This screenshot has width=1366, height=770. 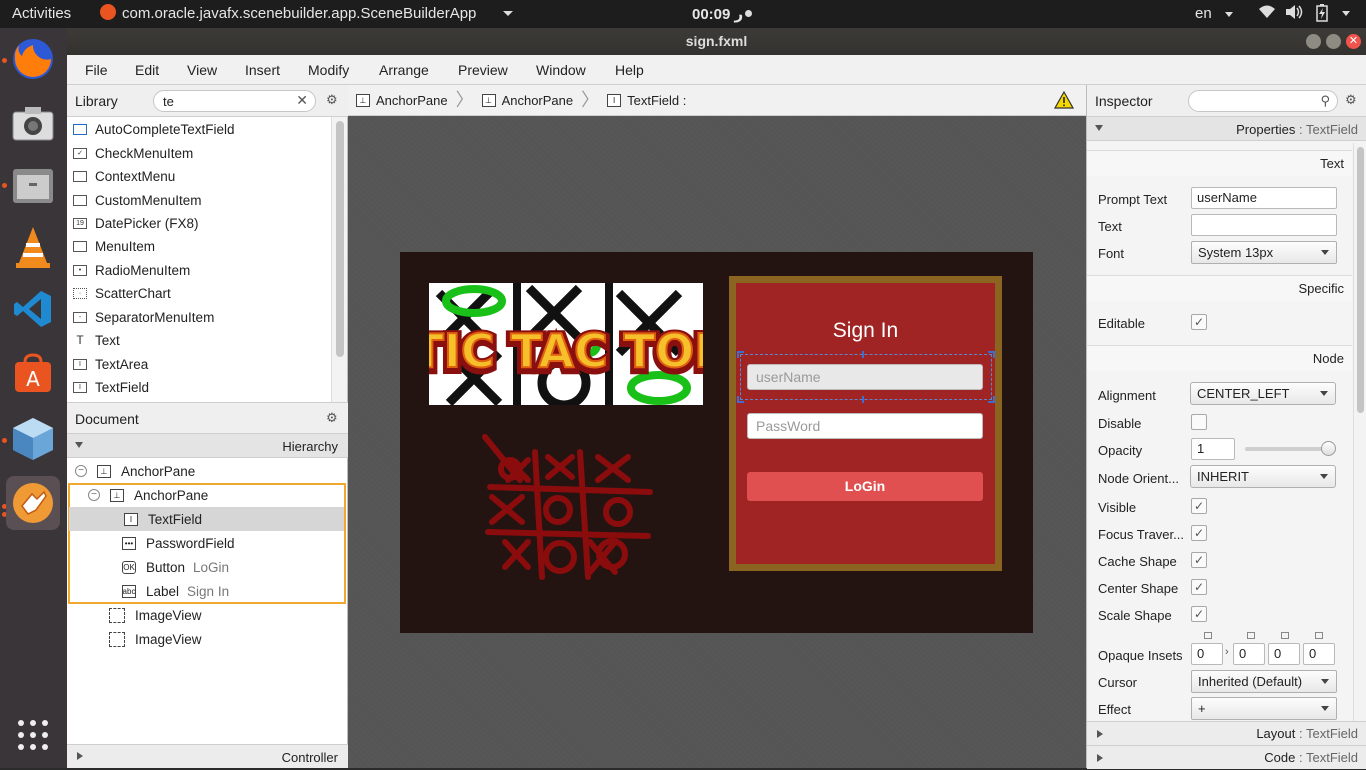 I want to click on font-combo: System 13px, so click(x=1264, y=252).